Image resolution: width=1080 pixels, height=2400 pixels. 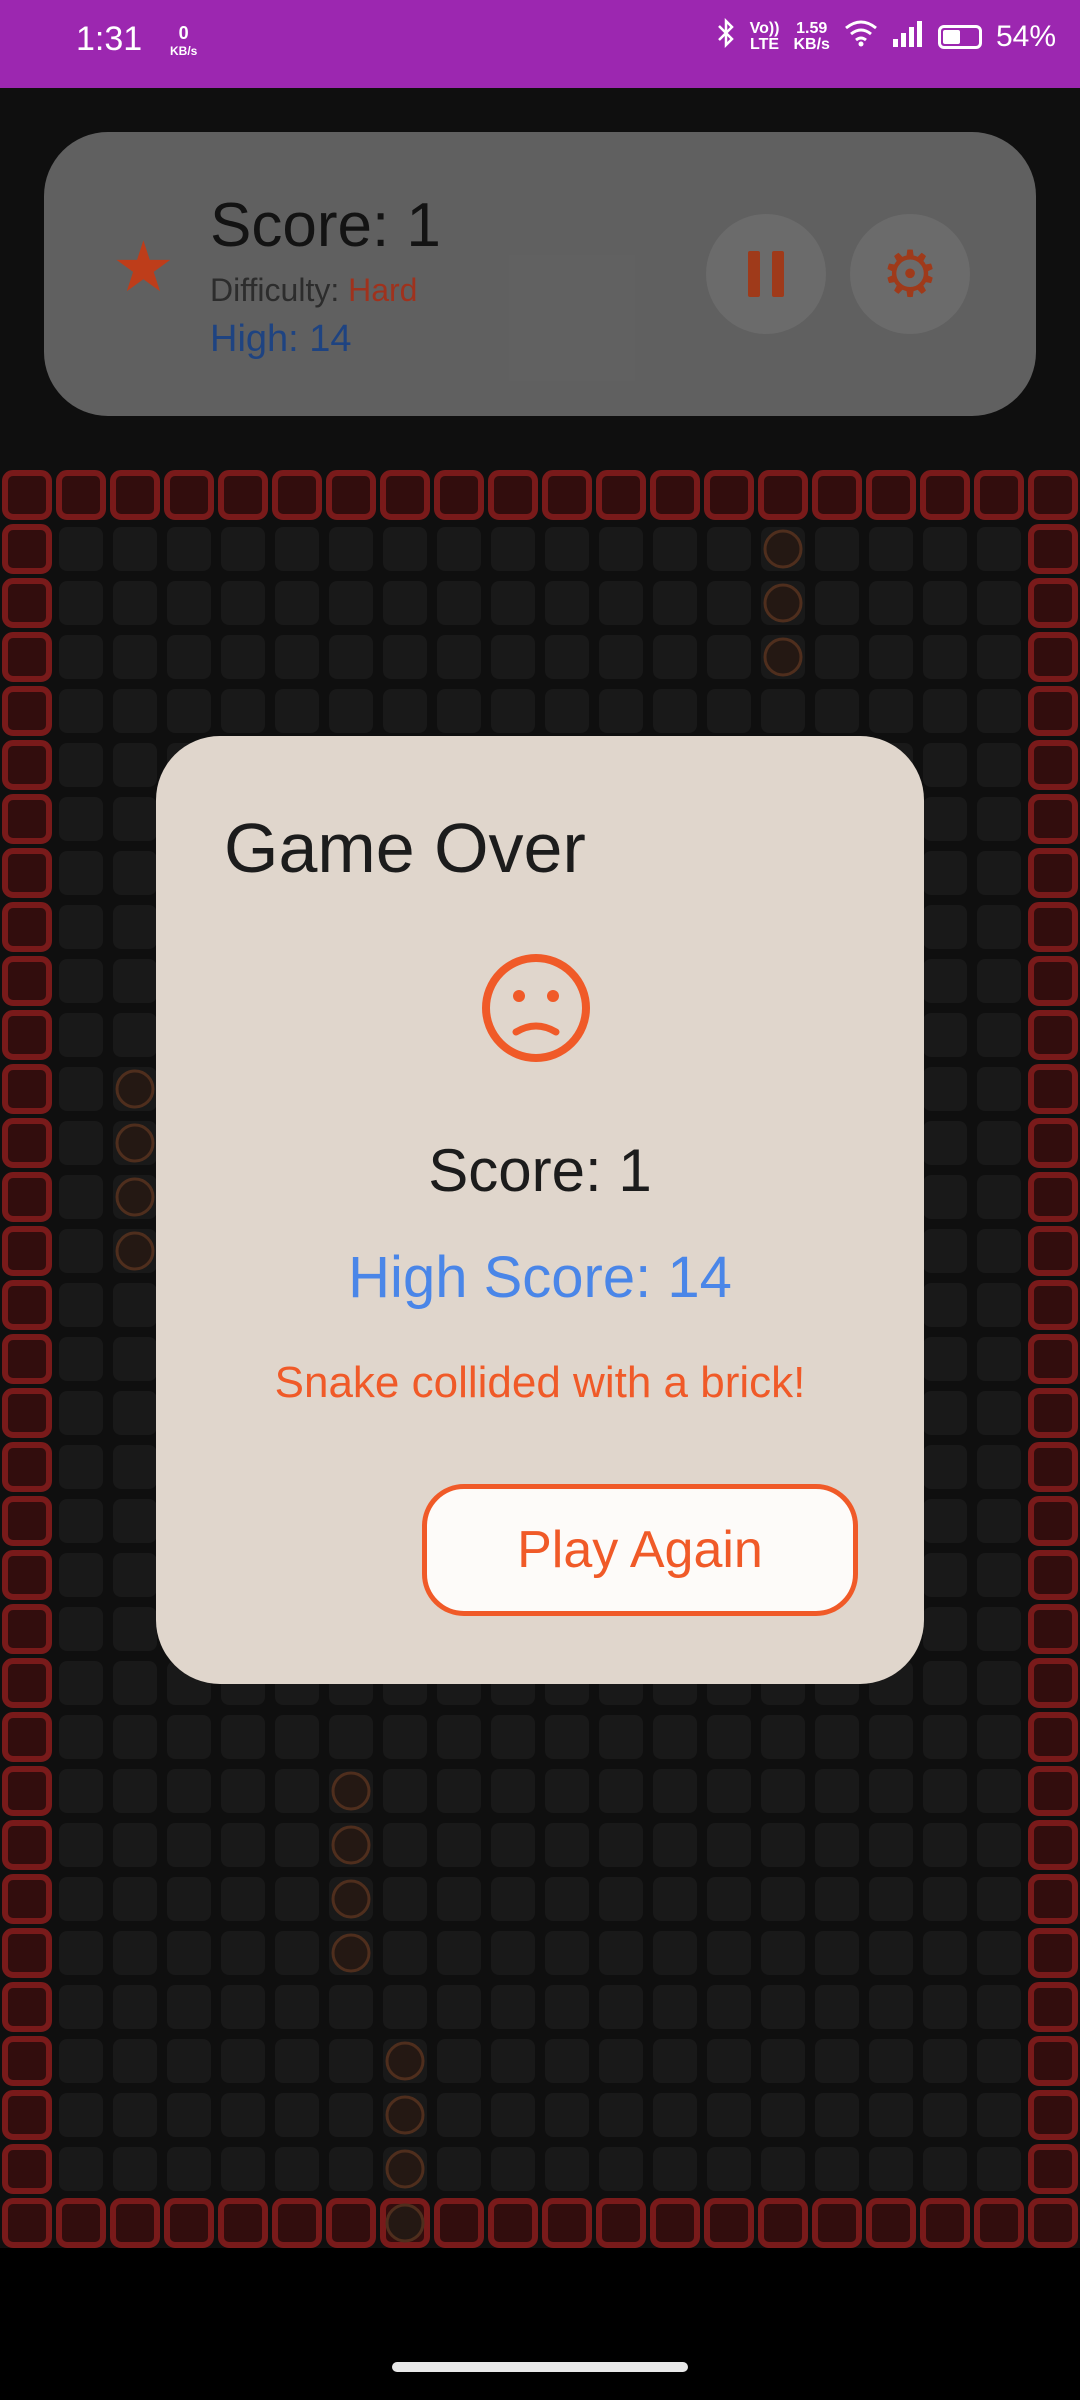 What do you see at coordinates (109, 39) in the screenshot?
I see `status-time: 1:31` at bounding box center [109, 39].